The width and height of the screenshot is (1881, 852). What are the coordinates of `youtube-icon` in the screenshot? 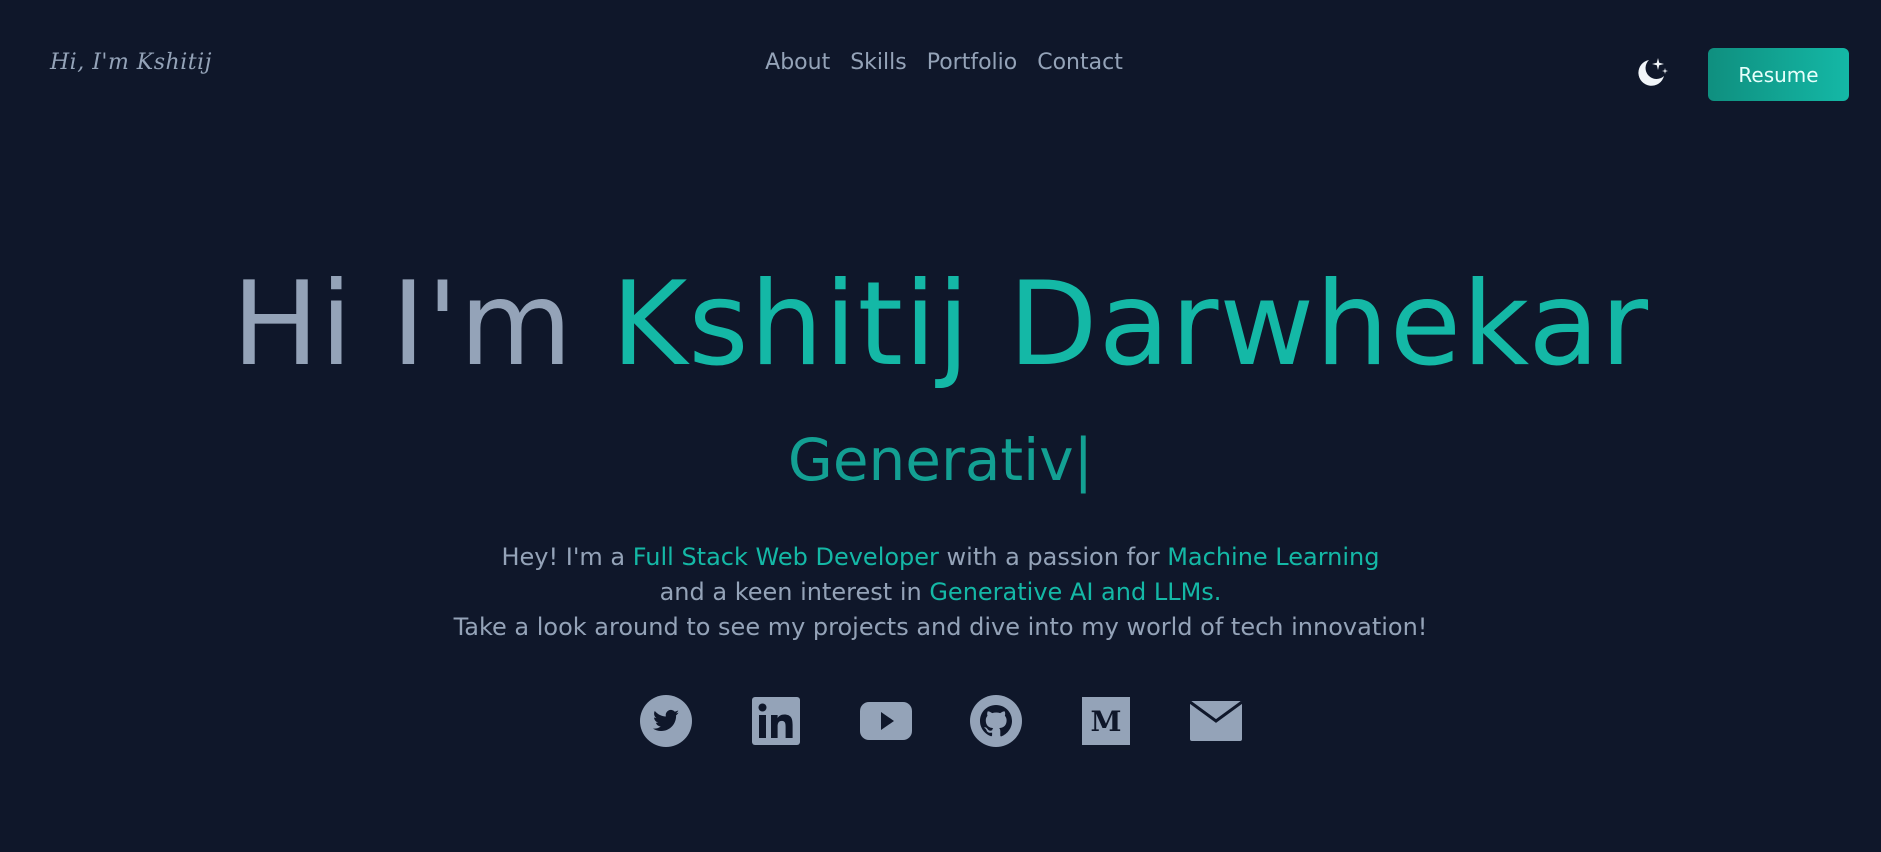 It's located at (885, 721).